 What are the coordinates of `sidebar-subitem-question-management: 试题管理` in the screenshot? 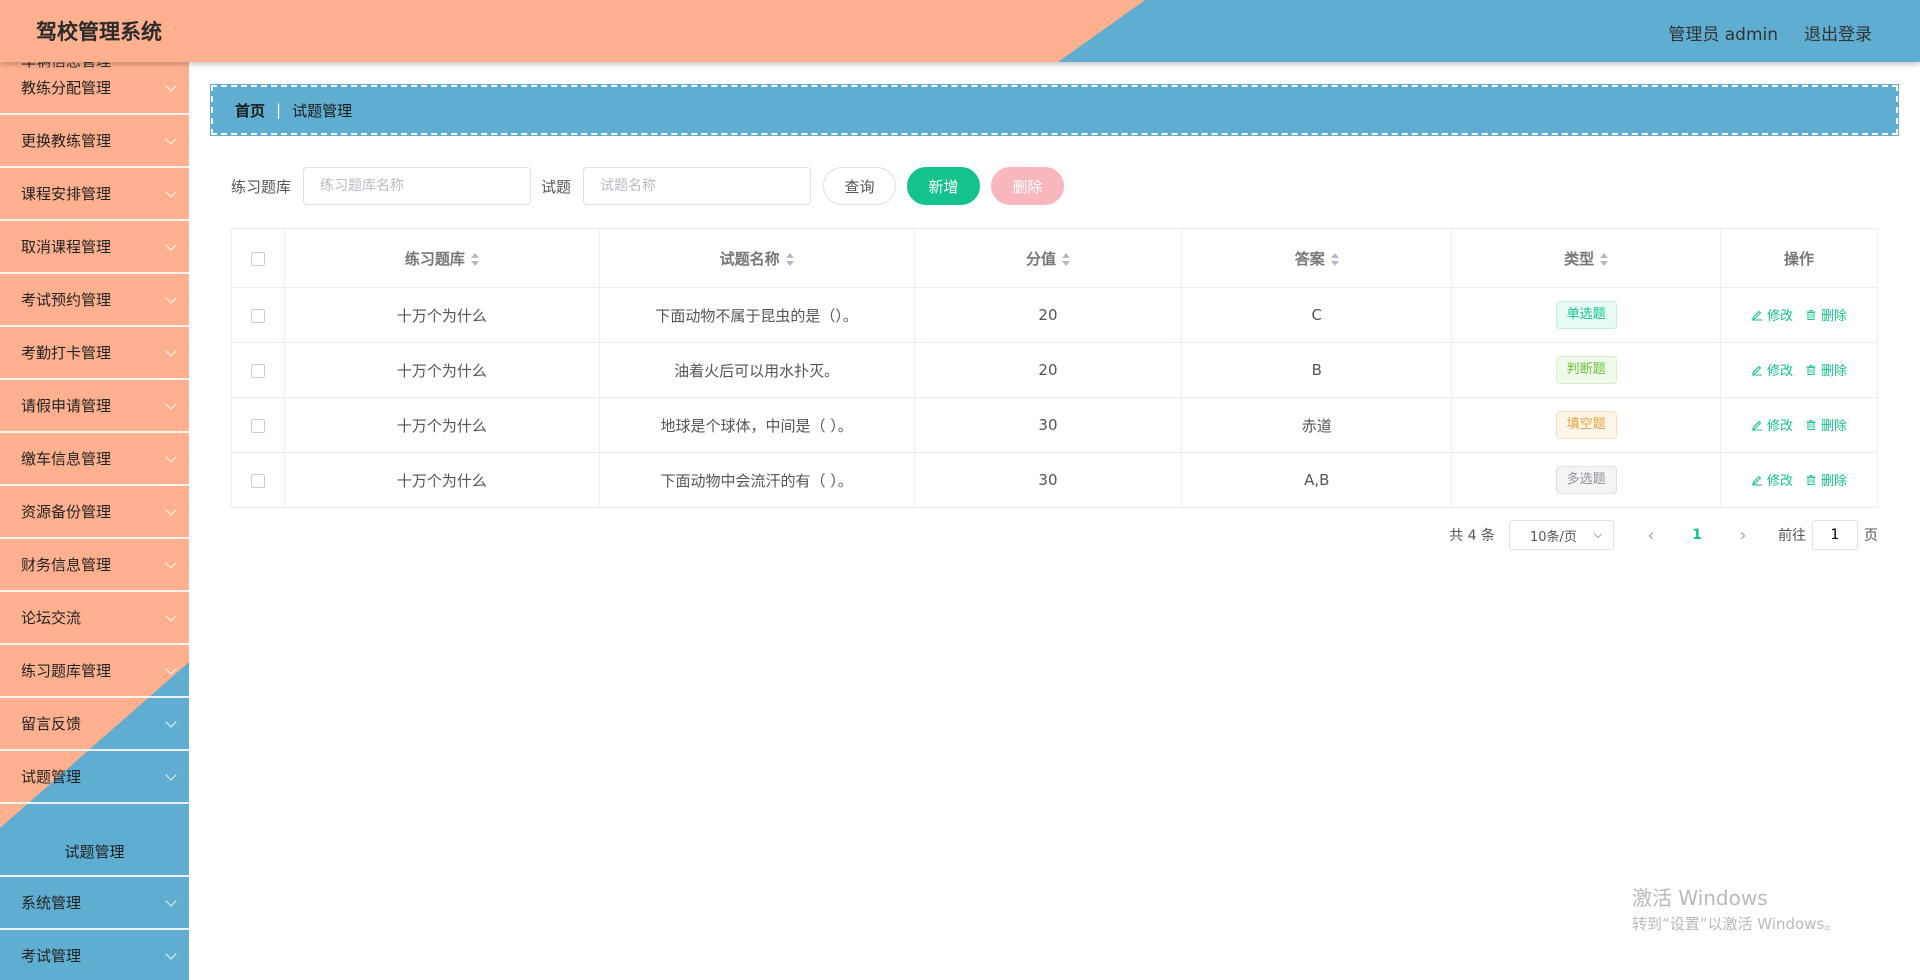 It's located at (94, 852).